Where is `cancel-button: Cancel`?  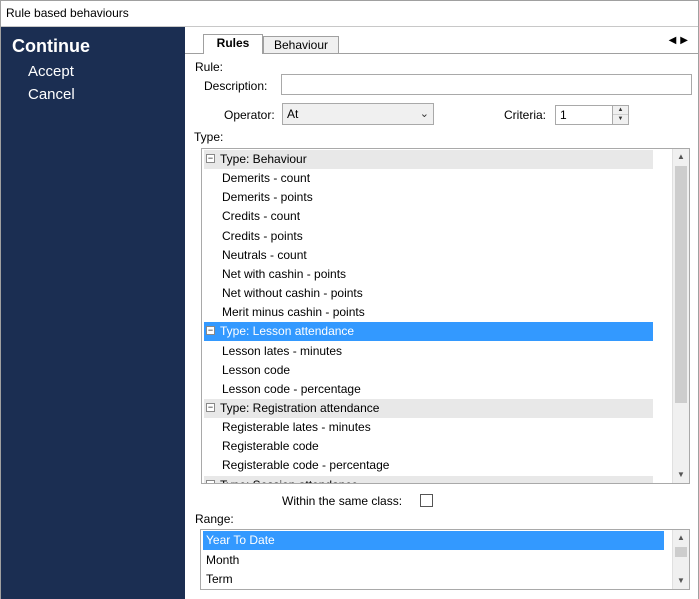 cancel-button: Cancel is located at coordinates (51, 94).